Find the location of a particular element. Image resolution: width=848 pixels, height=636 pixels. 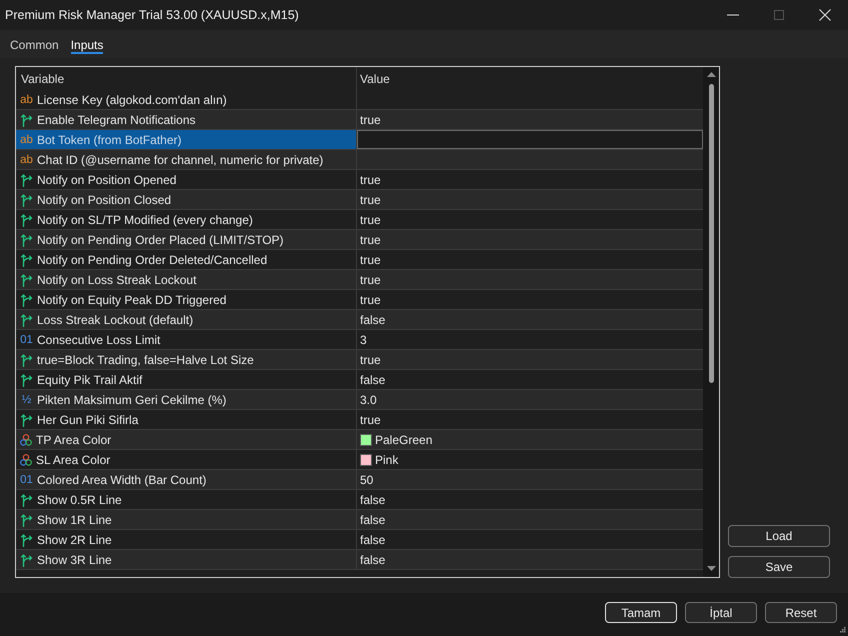

table-row: Show 2R Line false is located at coordinates (359, 540).